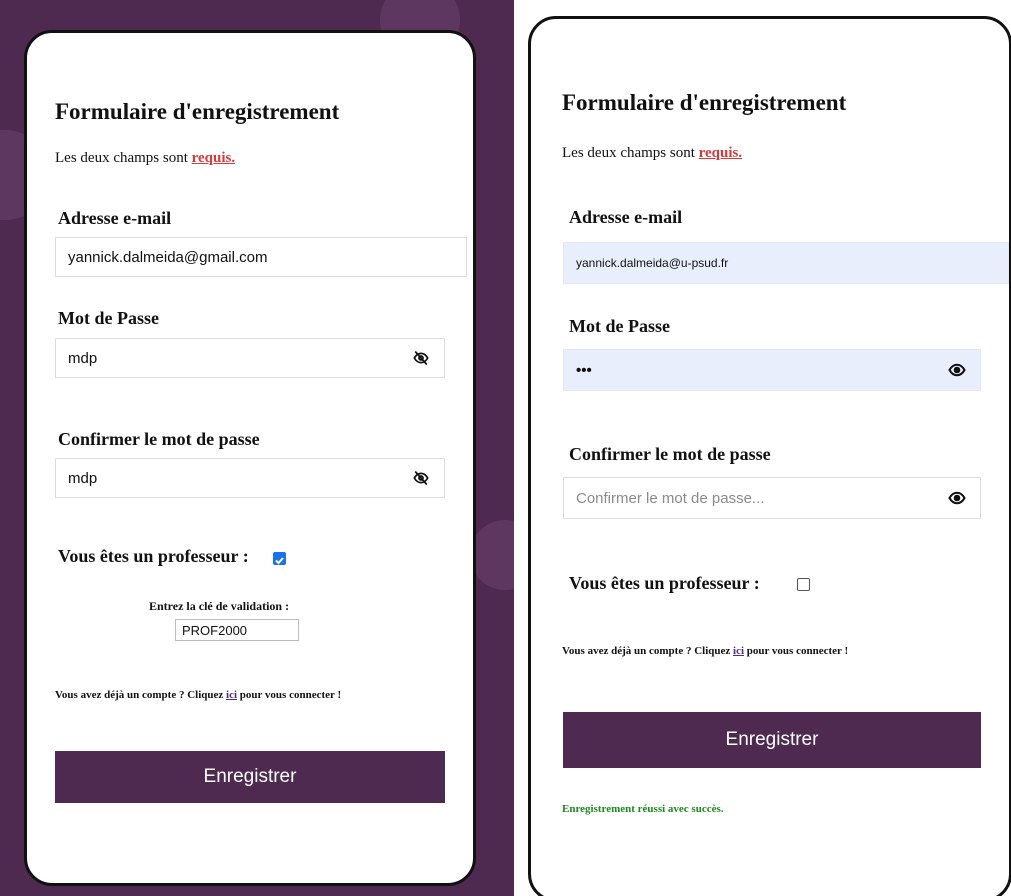  I want to click on validation-key-label: Entrez la clé de validation :, so click(219, 606).